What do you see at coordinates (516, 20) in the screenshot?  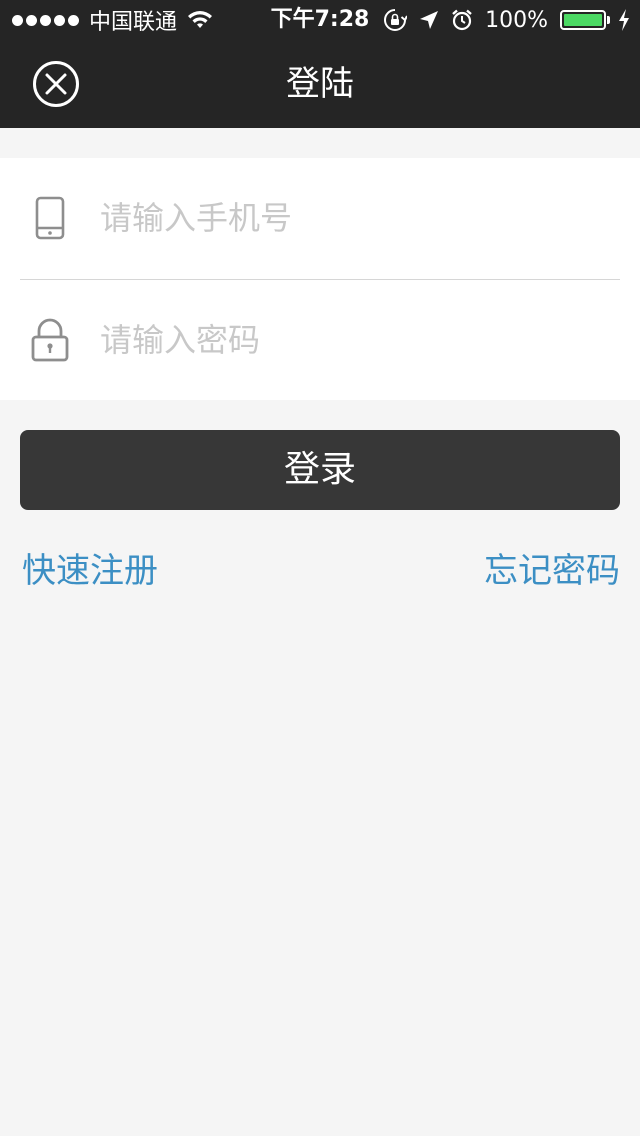 I see `battery-percent: 100%` at bounding box center [516, 20].